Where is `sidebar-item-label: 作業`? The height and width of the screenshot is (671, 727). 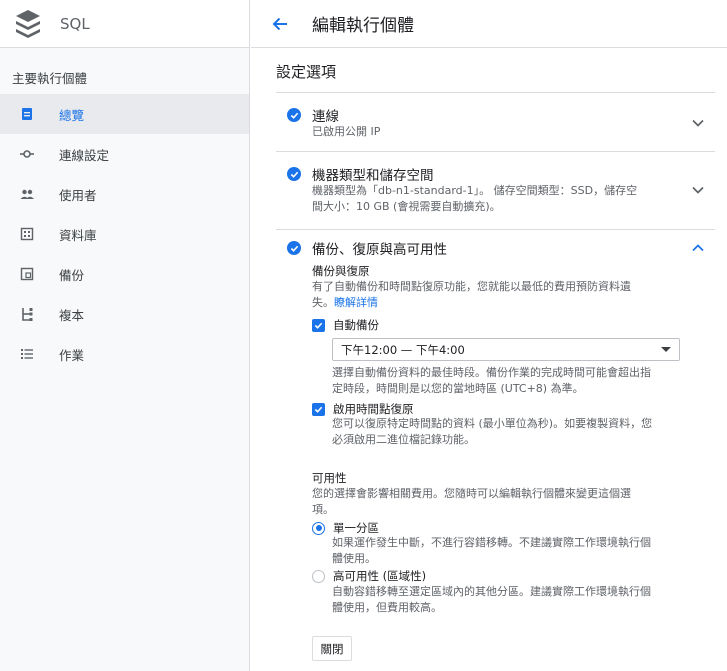 sidebar-item-label: 作業 is located at coordinates (72, 355).